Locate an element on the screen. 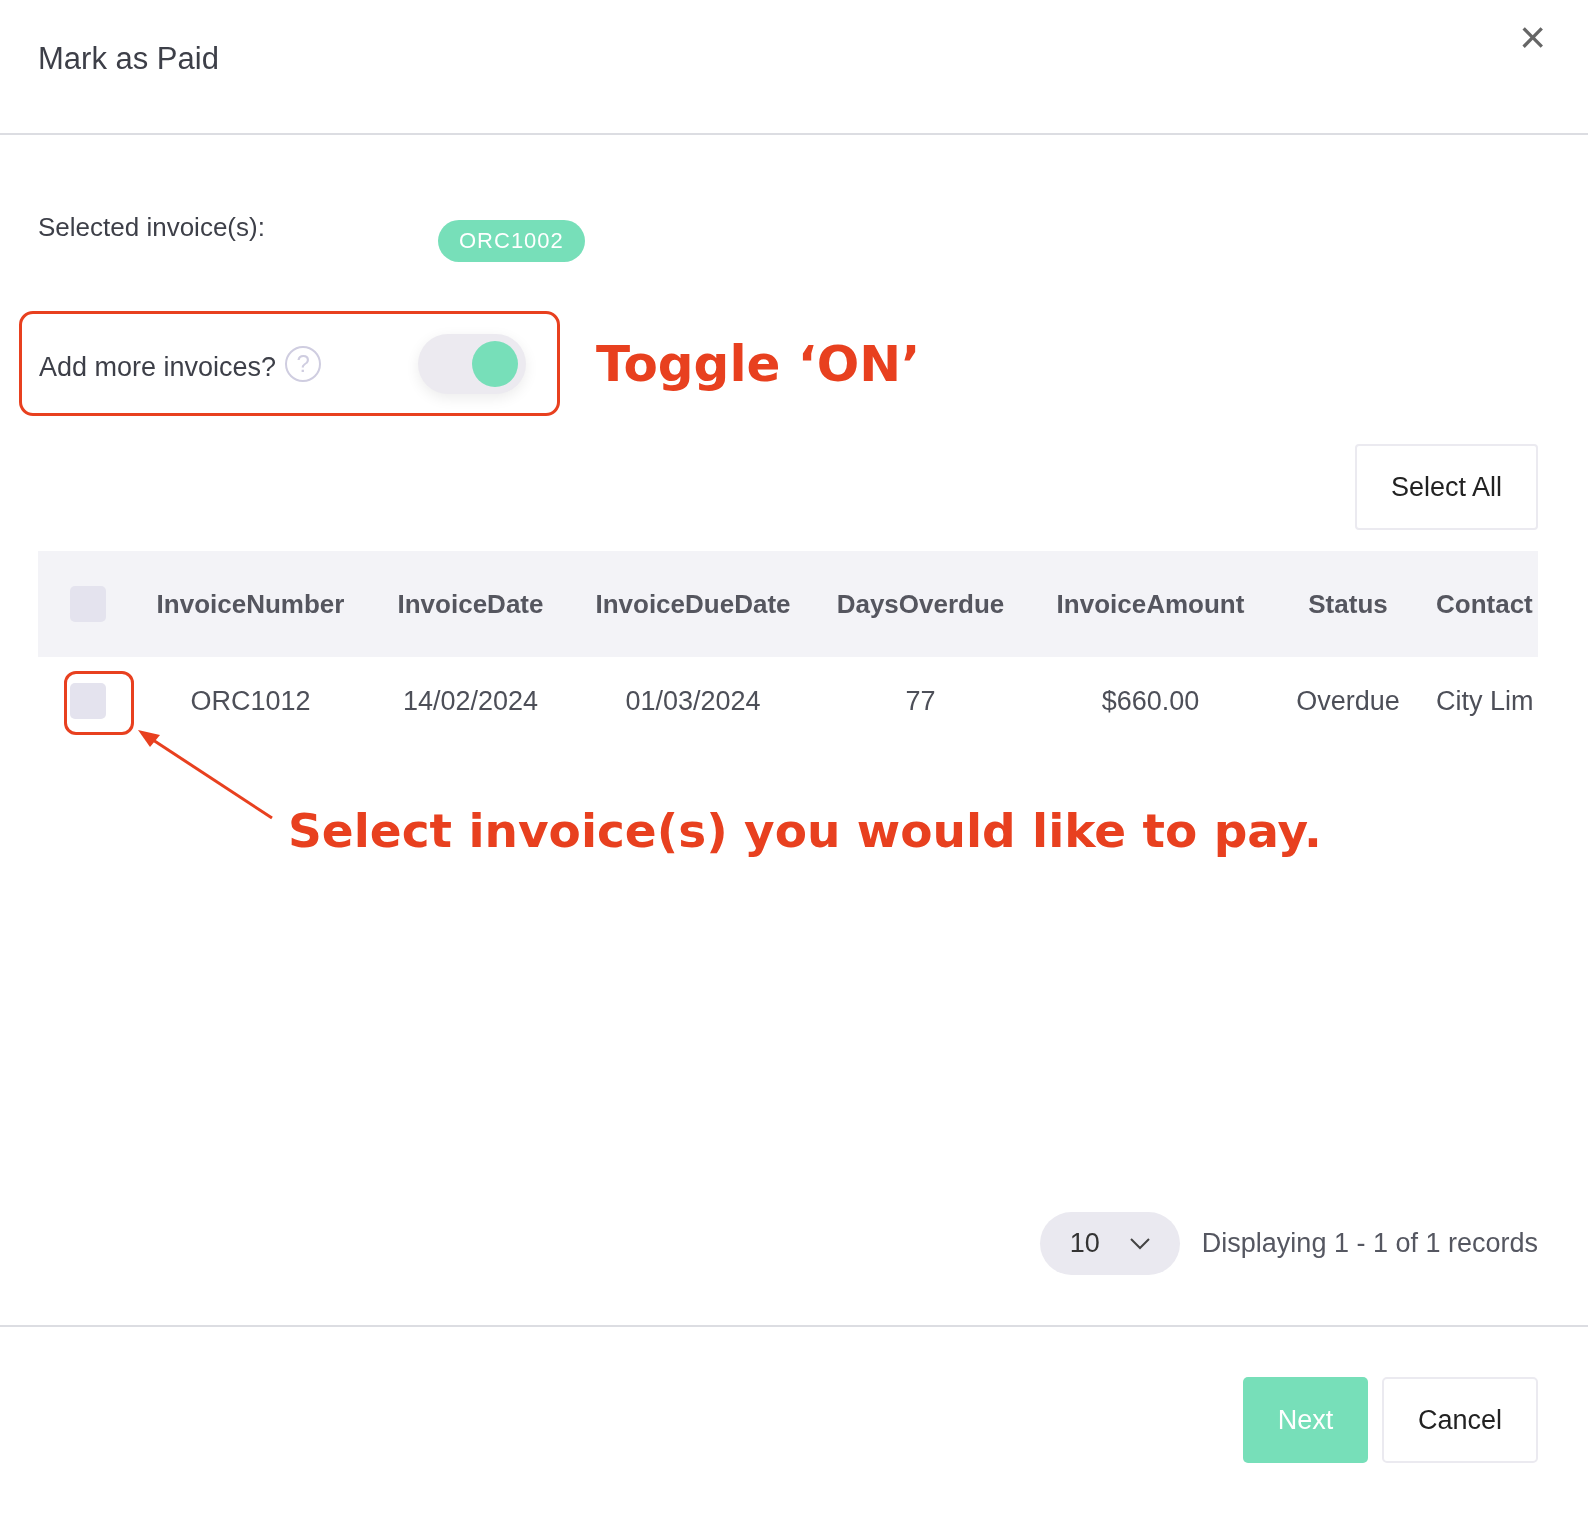 The width and height of the screenshot is (1588, 1516). column-header: InvoiceAmount is located at coordinates (1150, 604).